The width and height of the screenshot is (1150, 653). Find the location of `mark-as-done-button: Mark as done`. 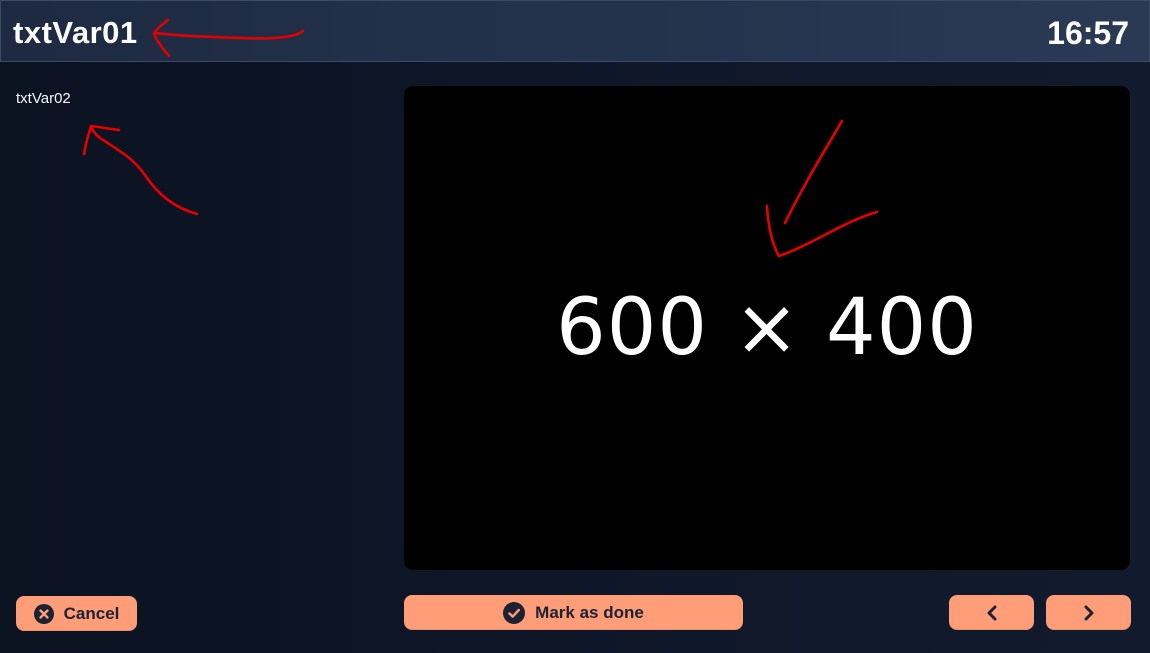

mark-as-done-button: Mark as done is located at coordinates (573, 612).